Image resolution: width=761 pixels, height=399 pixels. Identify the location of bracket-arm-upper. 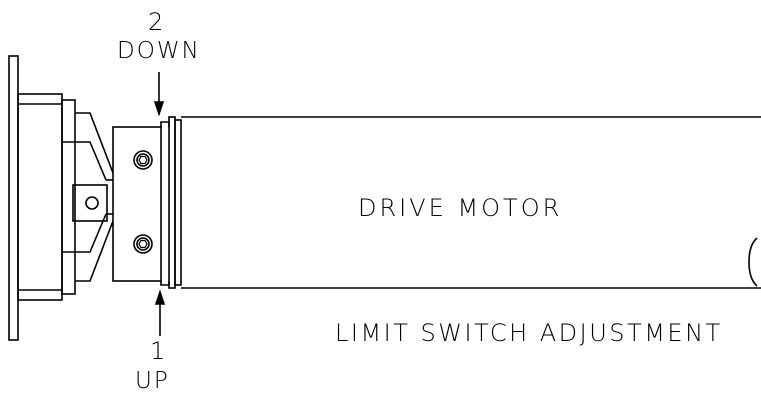
(94, 143).